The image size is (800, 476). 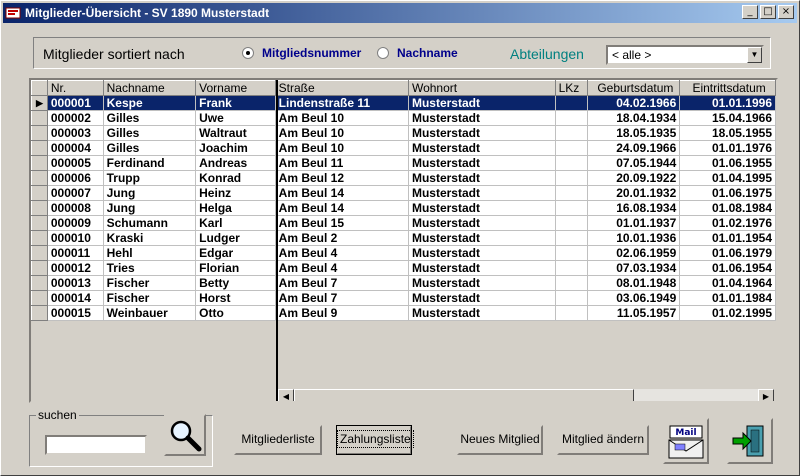 I want to click on column-header: Nachname, so click(x=149, y=88).